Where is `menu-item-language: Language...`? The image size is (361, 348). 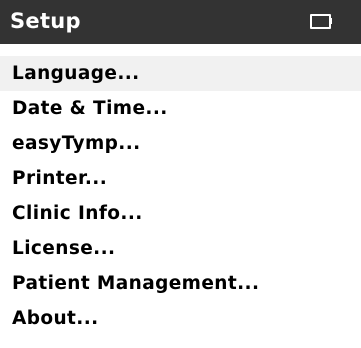
menu-item-language: Language... is located at coordinates (180, 73).